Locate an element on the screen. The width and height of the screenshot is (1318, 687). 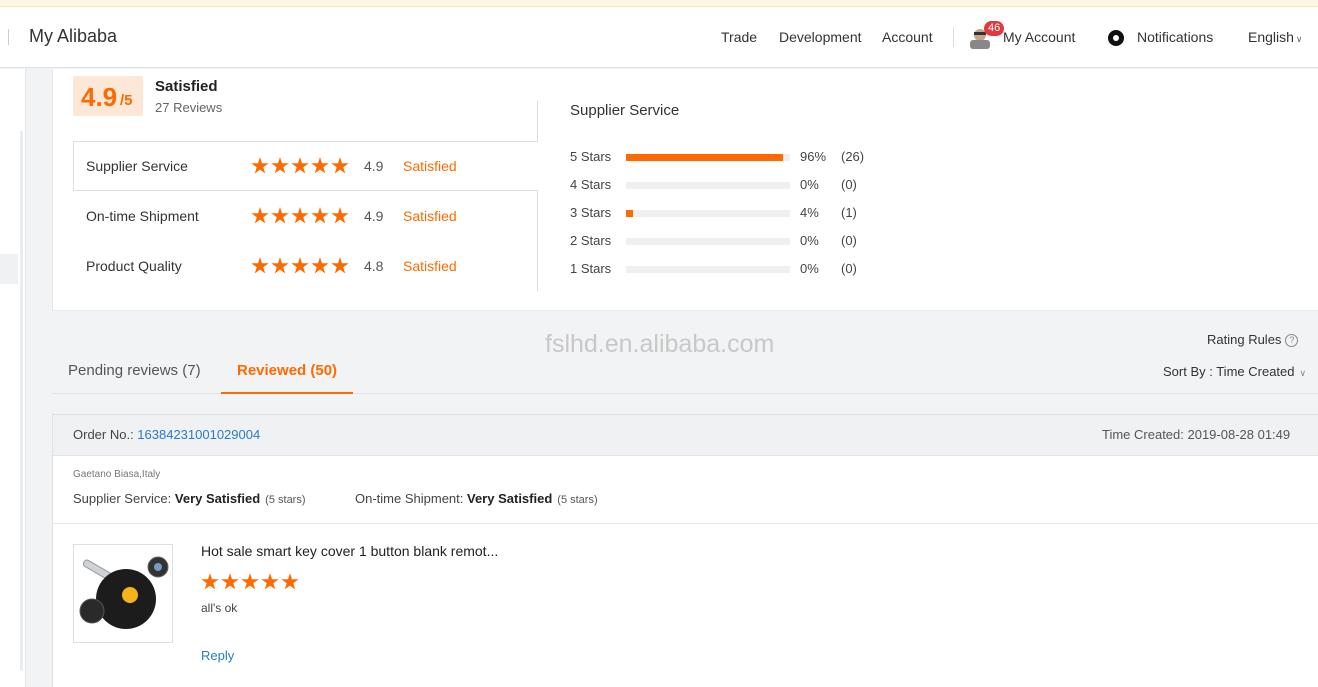
nav-account: Account is located at coordinates (907, 37).